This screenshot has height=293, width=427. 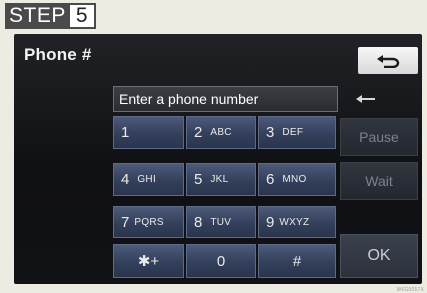 I want to click on step-label: STEP 5, so click(x=50, y=16).